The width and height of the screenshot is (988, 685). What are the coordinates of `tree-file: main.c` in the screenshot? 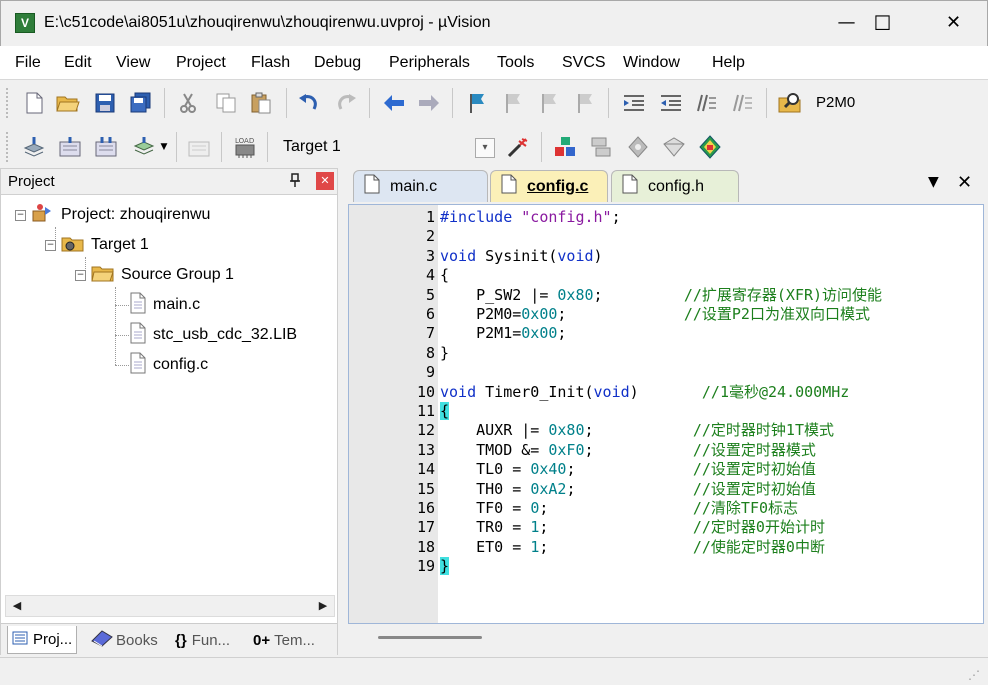 It's located at (164, 304).